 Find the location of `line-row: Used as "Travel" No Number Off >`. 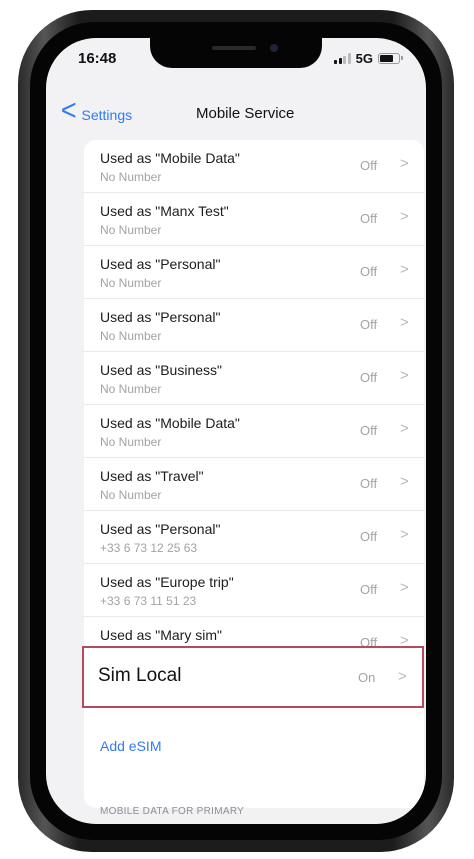

line-row: Used as "Travel" No Number Off > is located at coordinates (254, 484).